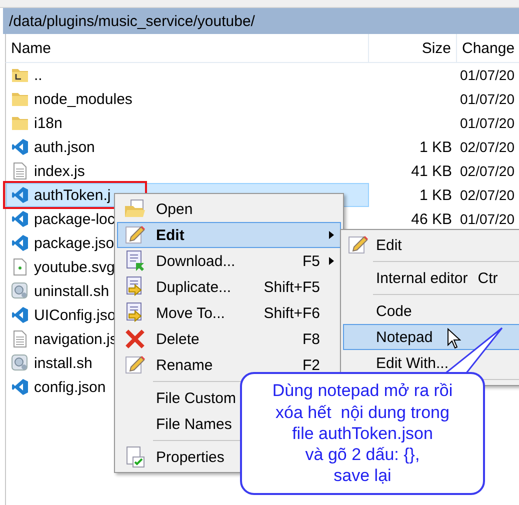 The image size is (519, 505). I want to click on file-name: auth.json, so click(64, 147).